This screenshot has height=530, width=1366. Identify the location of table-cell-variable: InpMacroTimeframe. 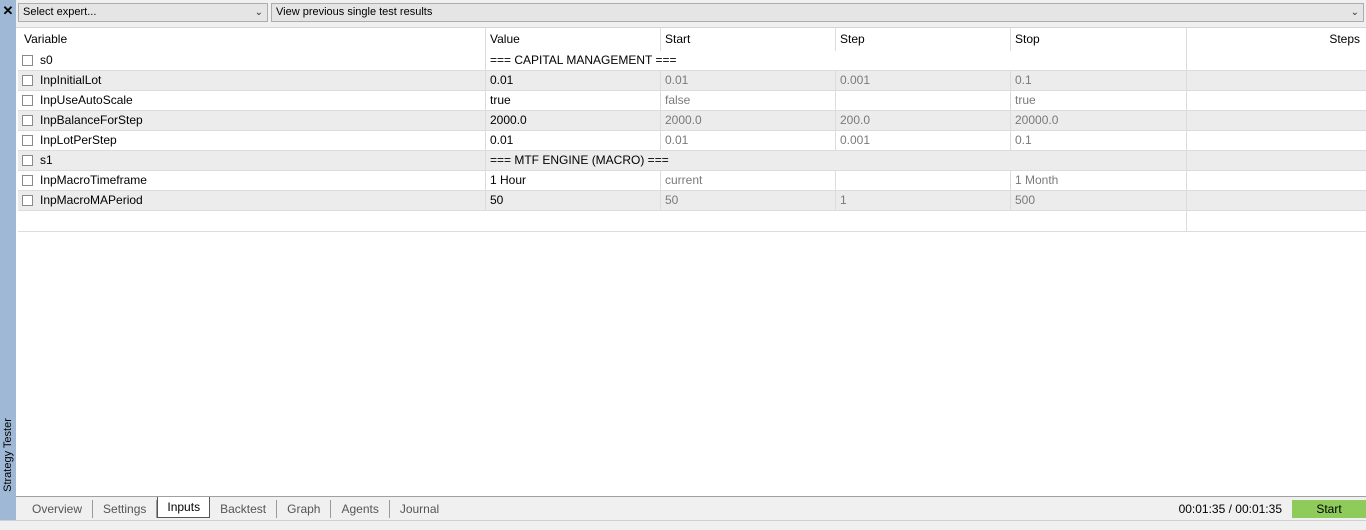
(251, 180).